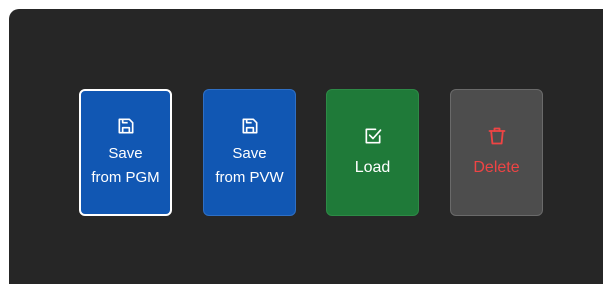 The height and width of the screenshot is (284, 603). I want to click on save-from-pvw-button: Save from PVW, so click(249, 152).